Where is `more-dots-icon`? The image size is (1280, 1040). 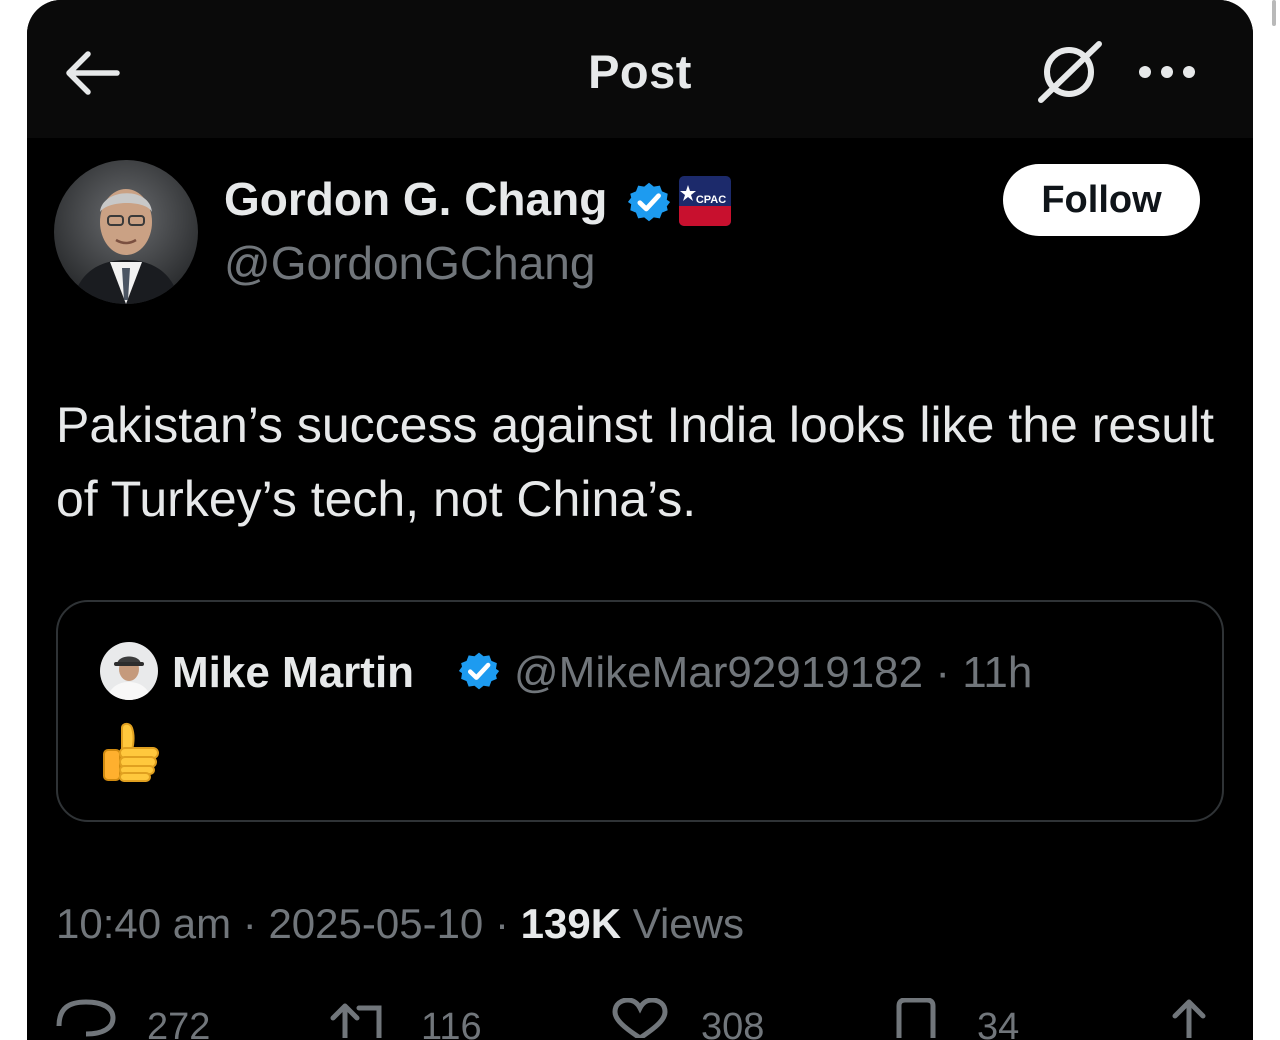
more-dots-icon is located at coordinates (1167, 72).